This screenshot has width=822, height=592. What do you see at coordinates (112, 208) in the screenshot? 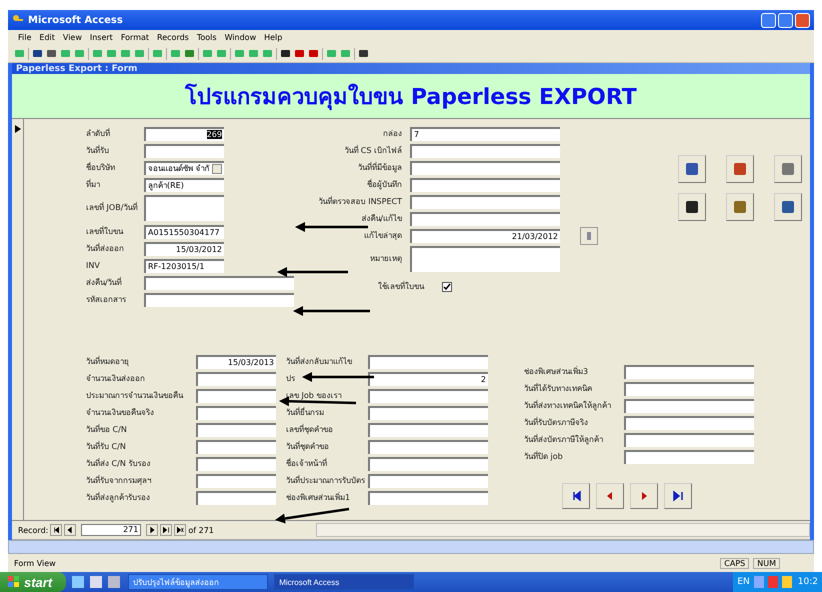
I see `field-label: เลขที่ JOB/วันที่` at bounding box center [112, 208].